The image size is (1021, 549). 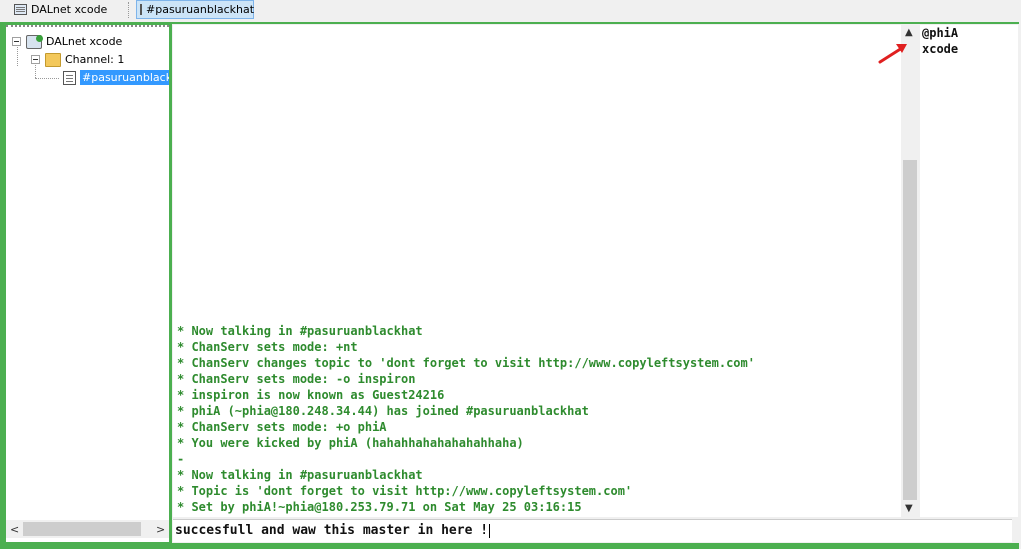 I want to click on scroll-up-icon: ▲, so click(x=909, y=32).